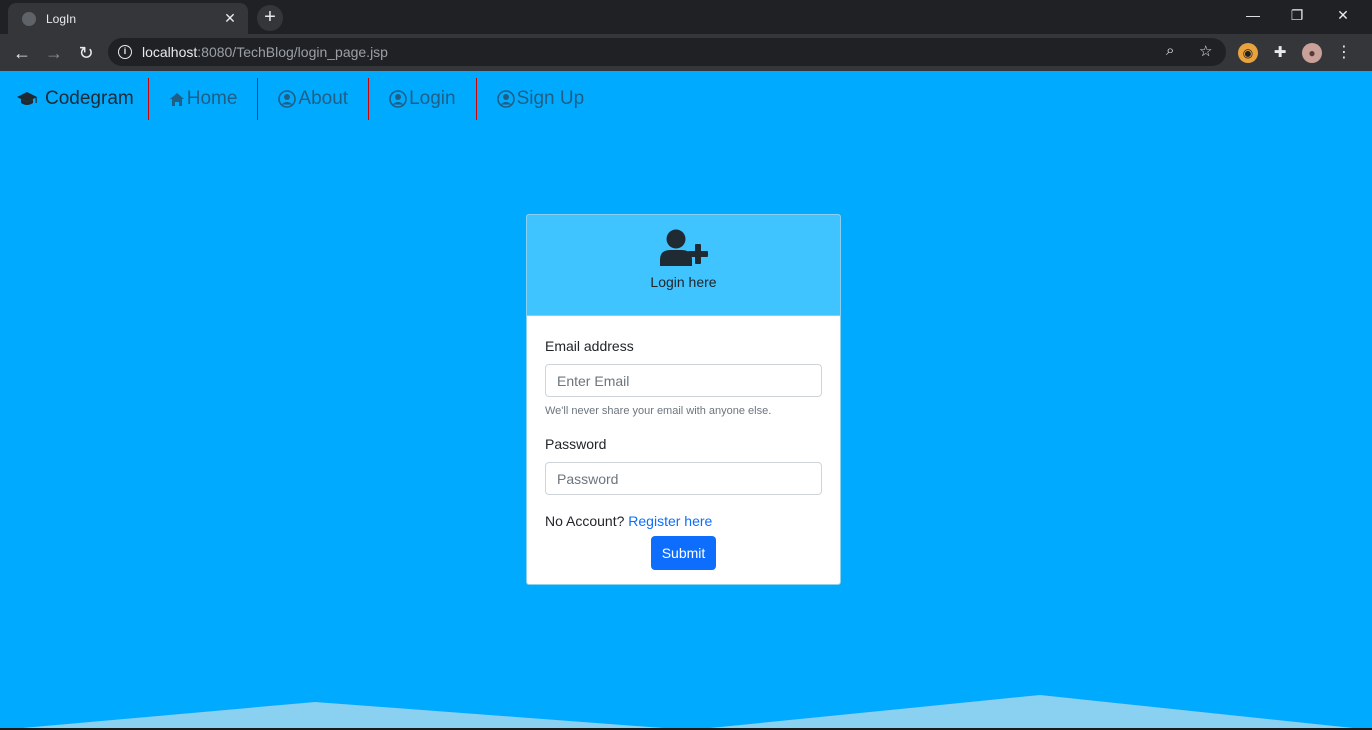 The width and height of the screenshot is (1372, 730). What do you see at coordinates (212, 98) in the screenshot?
I see `nav-link-label: Home` at bounding box center [212, 98].